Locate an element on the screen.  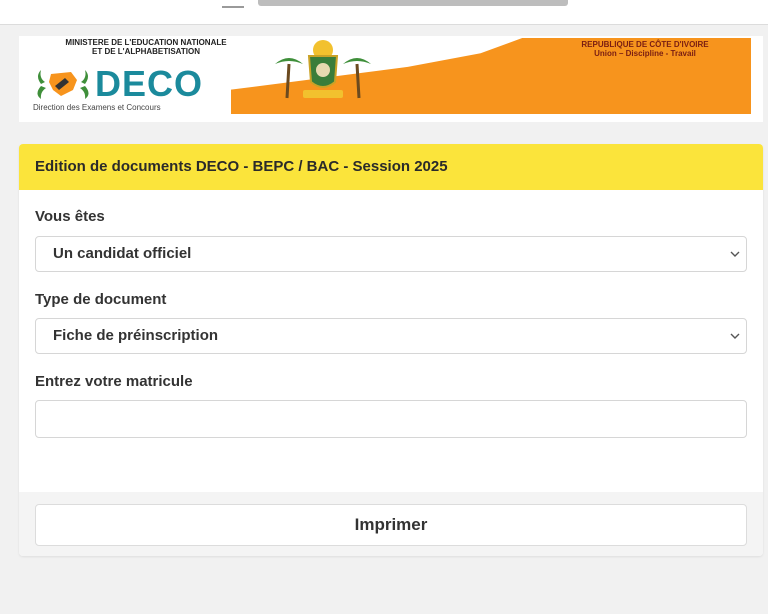
matricule-label: Entrez votre matricule is located at coordinates (114, 381).